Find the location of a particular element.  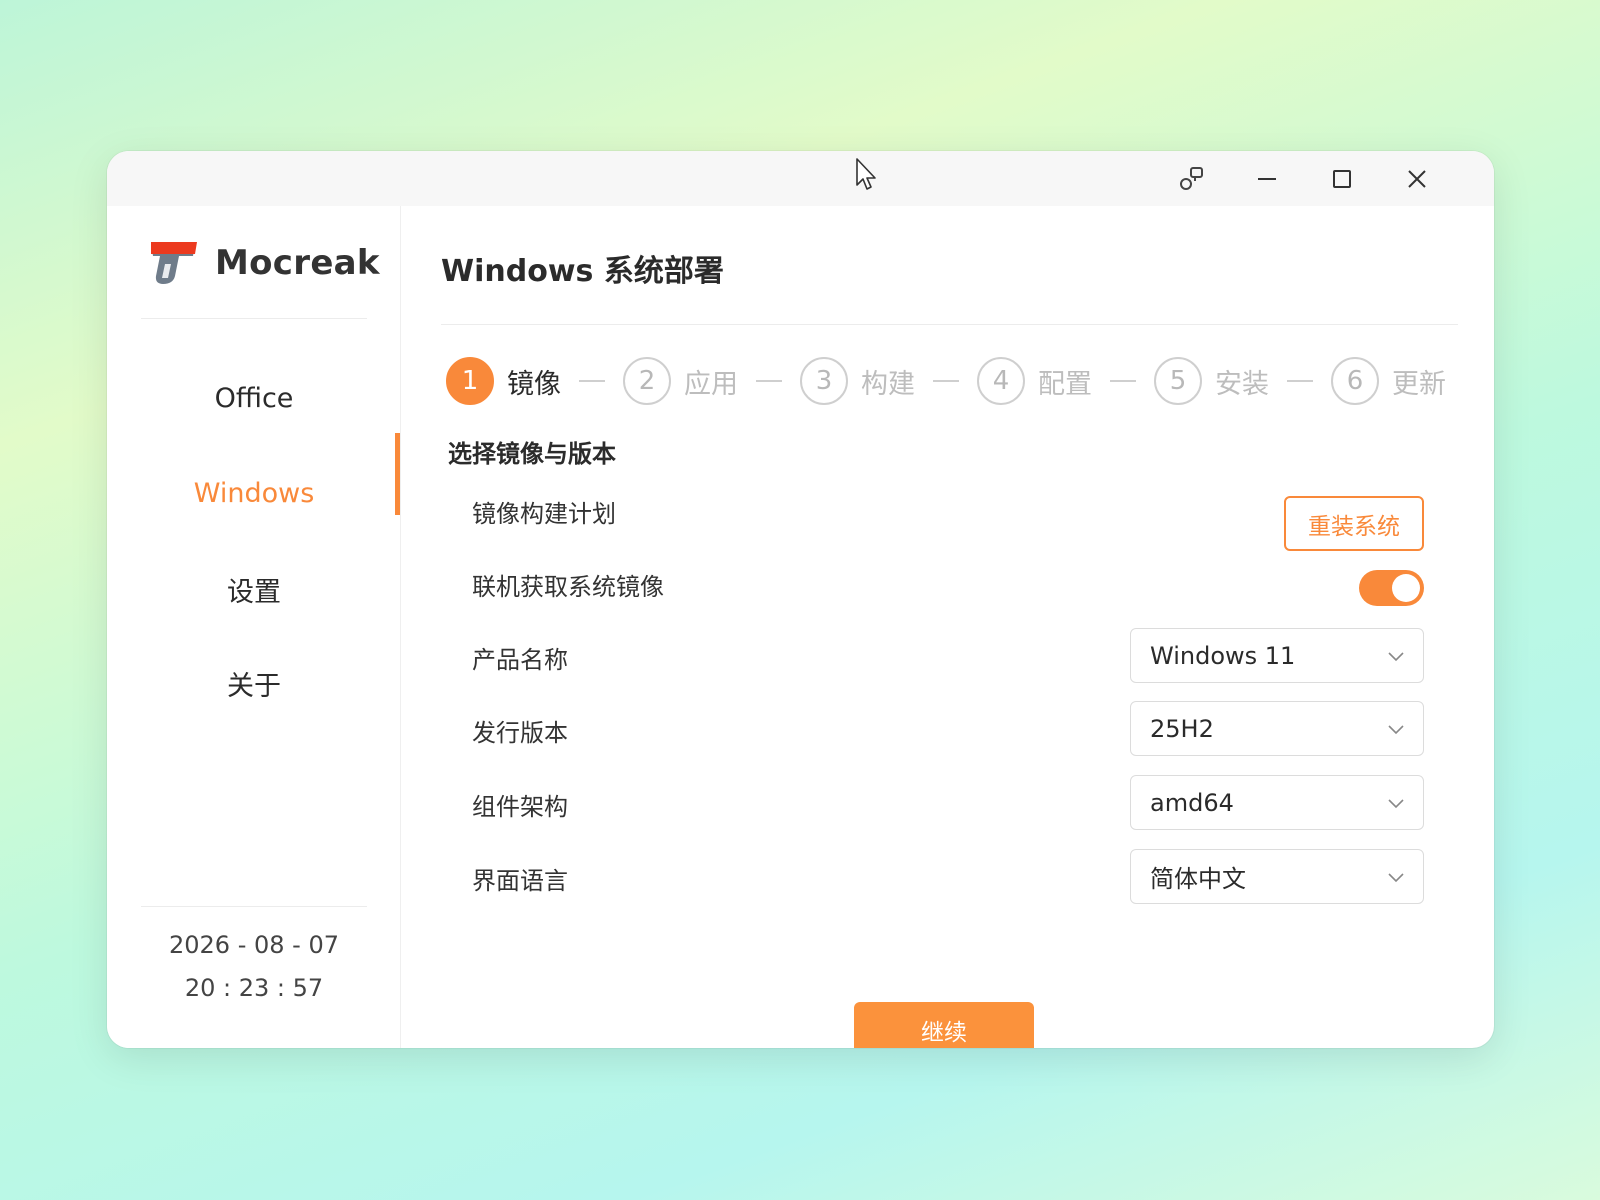

selected-value: 25H2 is located at coordinates (1182, 728).